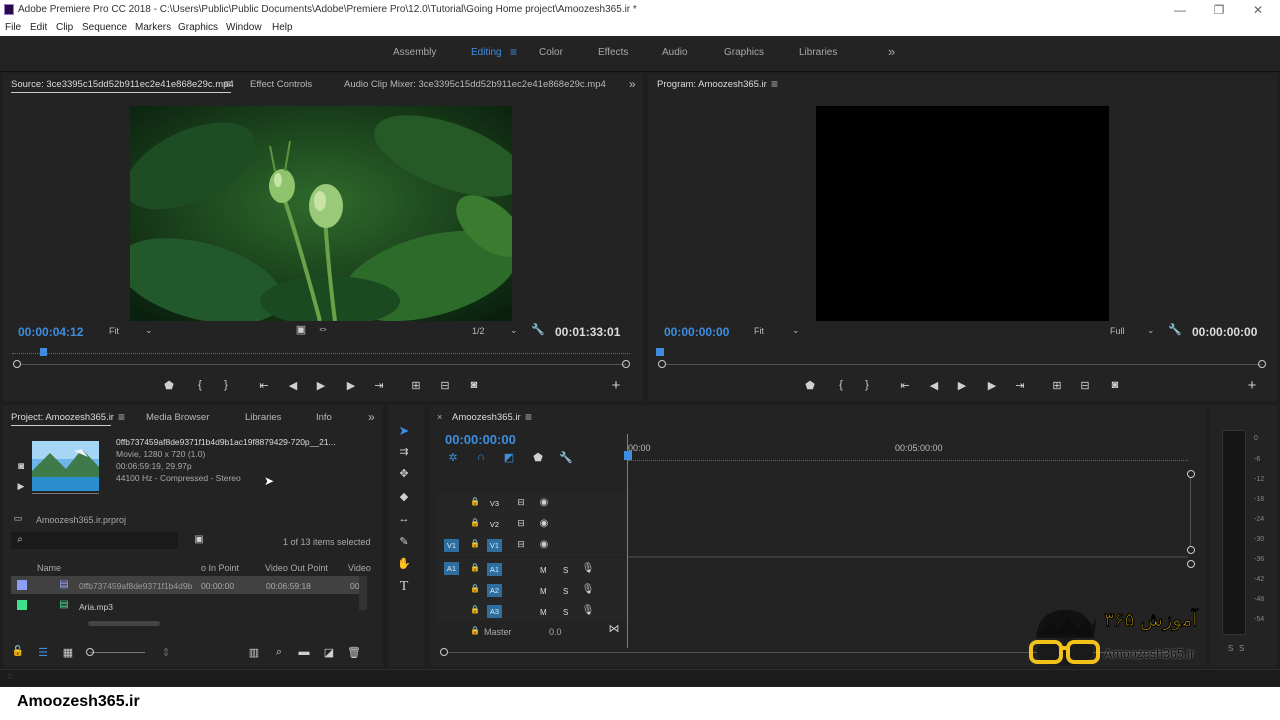 The height and width of the screenshot is (720, 1280). Describe the element at coordinates (478, 331) in the screenshot. I see `source-resolution-dropdown: 1/2` at that location.